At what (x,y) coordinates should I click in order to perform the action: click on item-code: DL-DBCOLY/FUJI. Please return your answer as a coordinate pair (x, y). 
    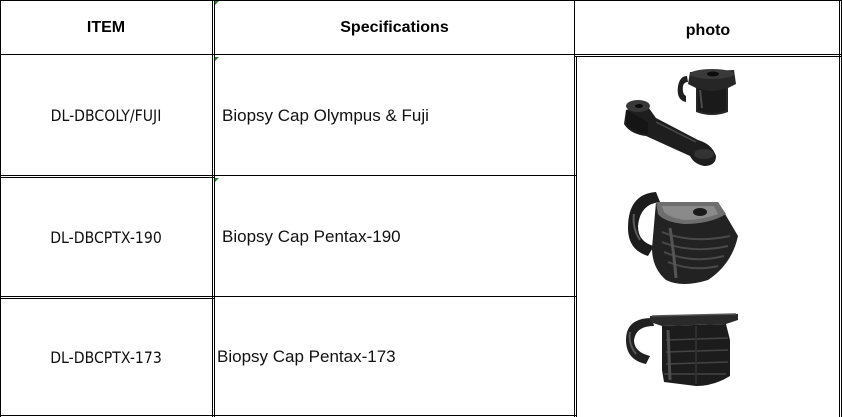
    Looking at the image, I should click on (106, 115).